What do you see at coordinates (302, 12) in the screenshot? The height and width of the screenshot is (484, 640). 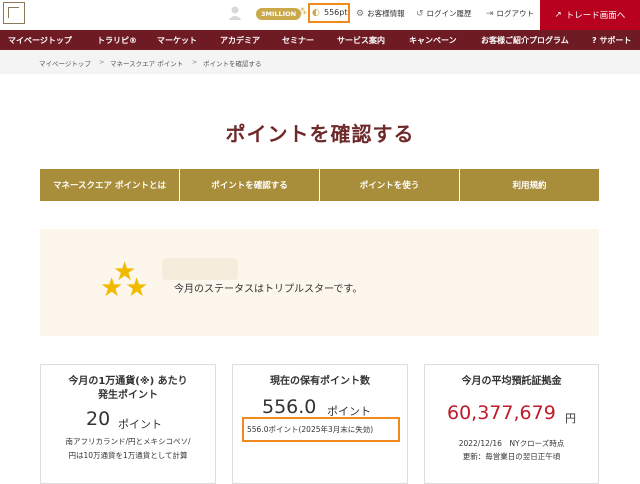 I see `coins-icon: ⁂` at bounding box center [302, 12].